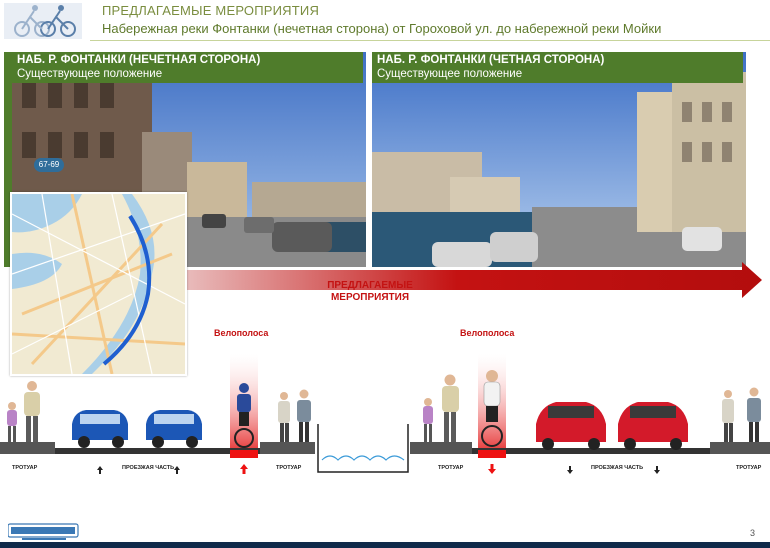  I want to click on header-divider, so click(430, 40).